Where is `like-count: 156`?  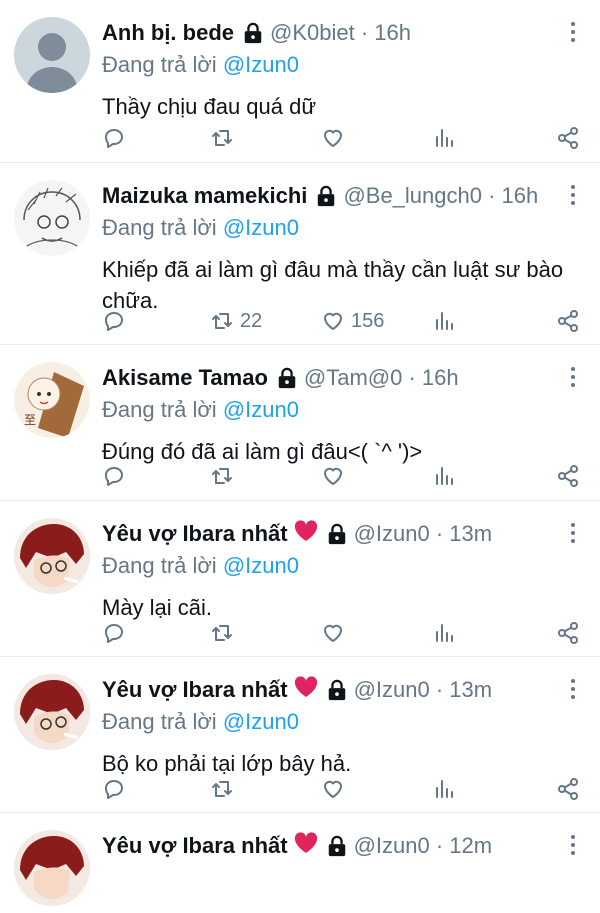
like-count: 156 is located at coordinates (368, 320).